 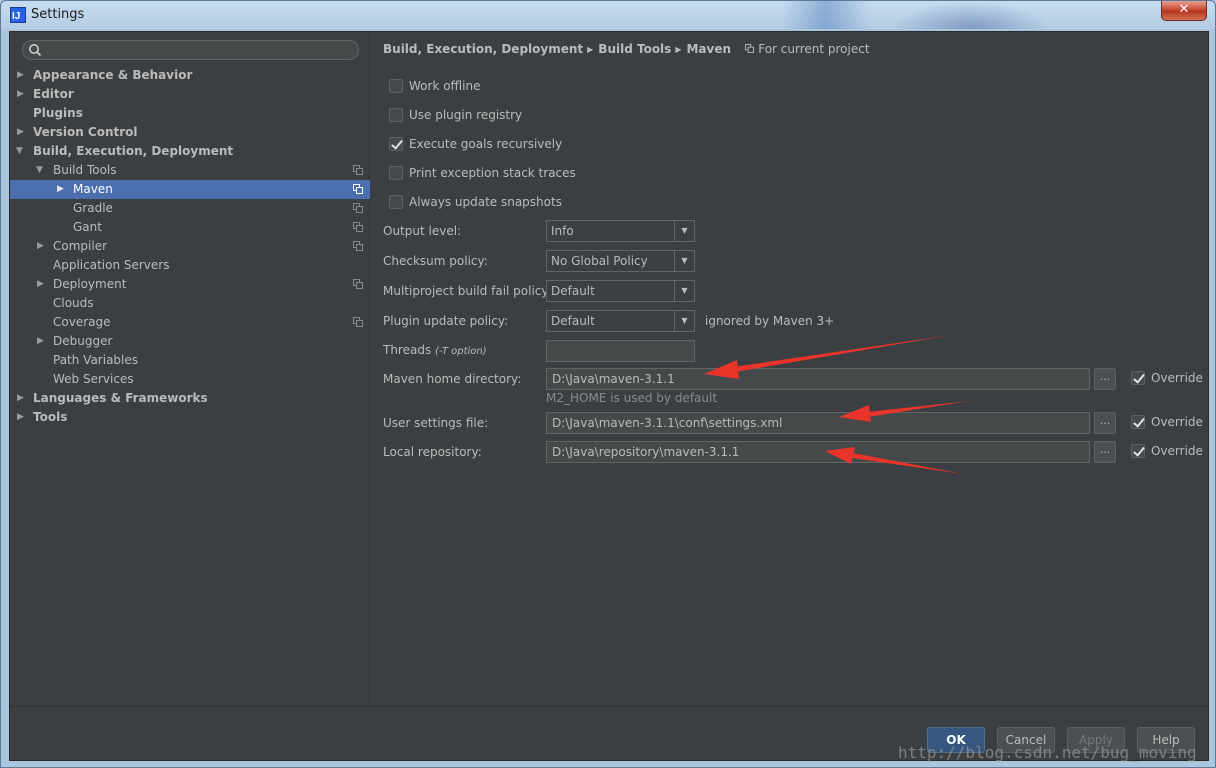 What do you see at coordinates (190, 75) in the screenshot?
I see `sidebar-item-appearance-behavior: ▶ Appearance & Behavior` at bounding box center [190, 75].